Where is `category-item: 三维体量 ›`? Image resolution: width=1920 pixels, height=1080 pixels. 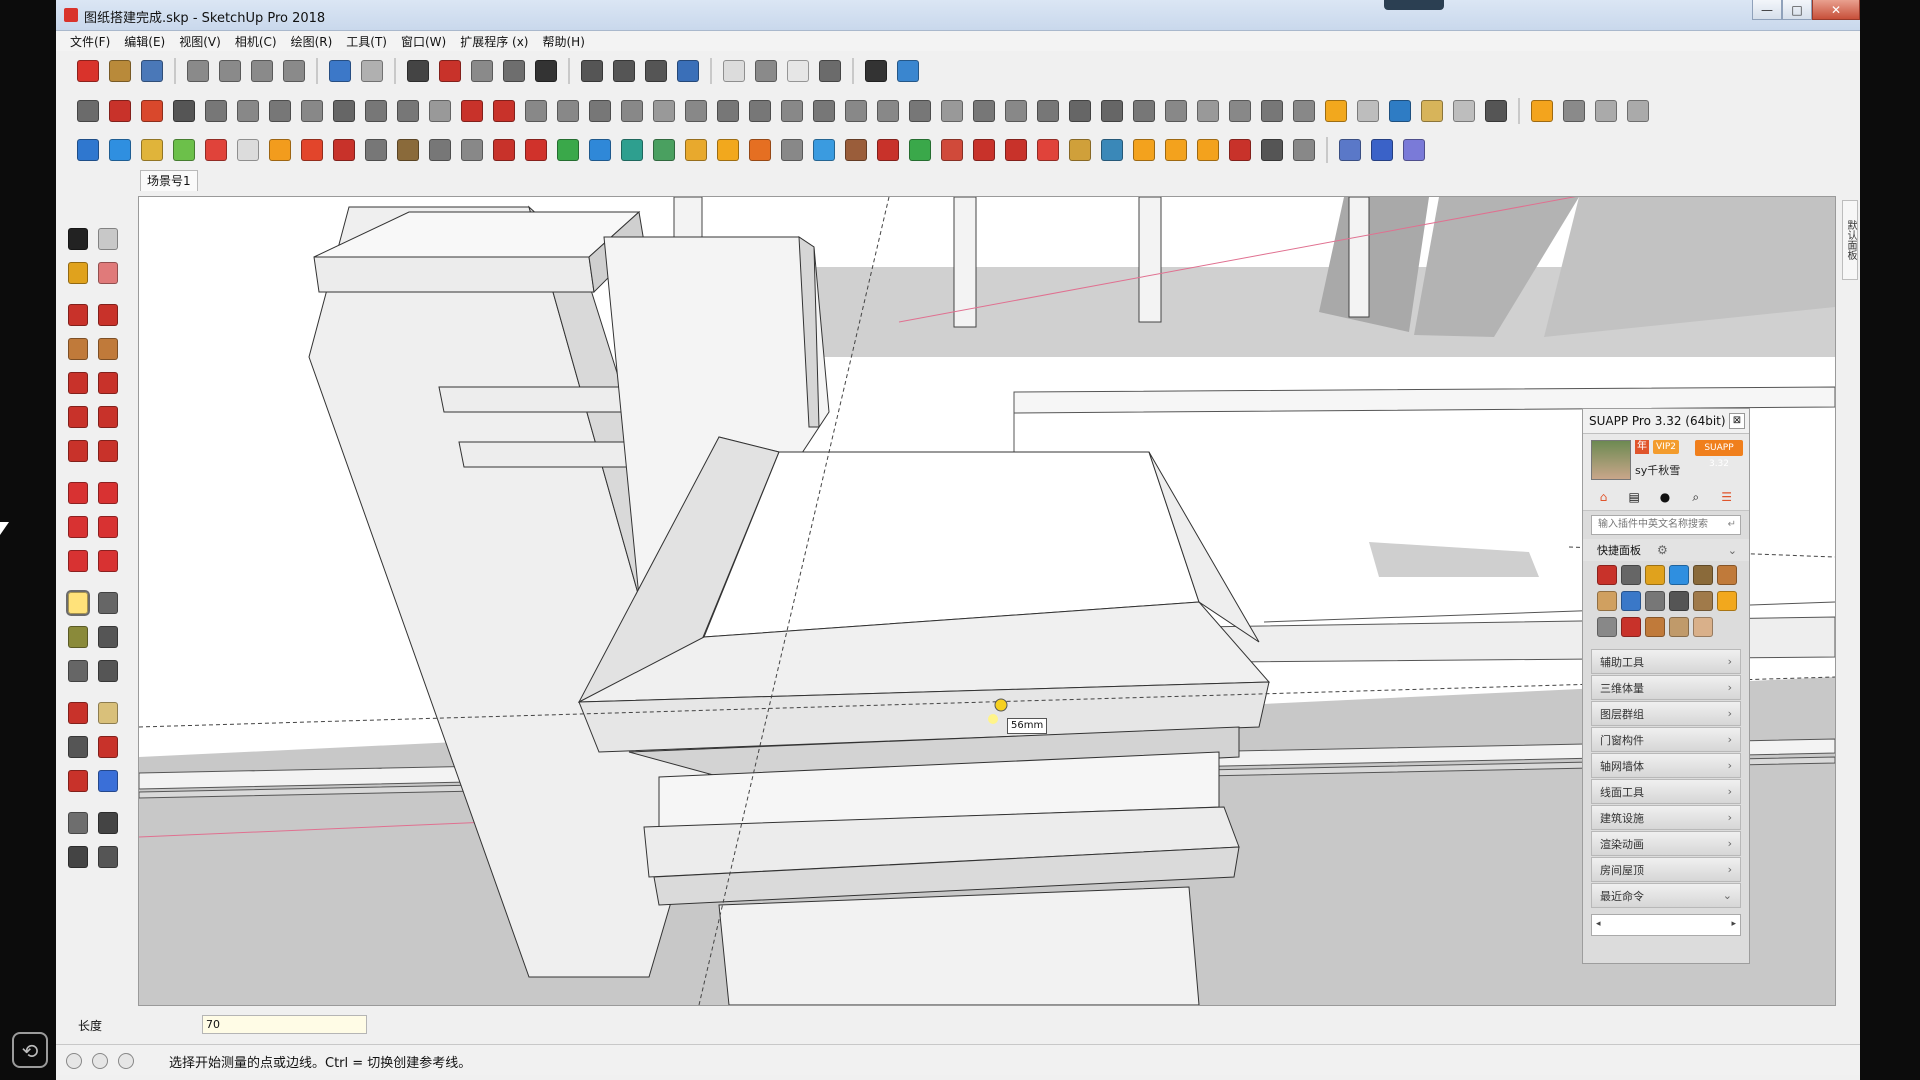
category-item: 三维体量 › is located at coordinates (1666, 687).